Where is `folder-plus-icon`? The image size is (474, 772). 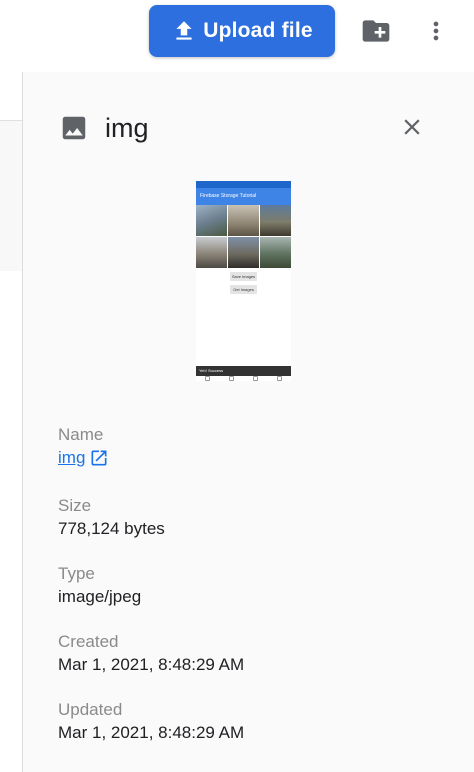
folder-plus-icon is located at coordinates (376, 31).